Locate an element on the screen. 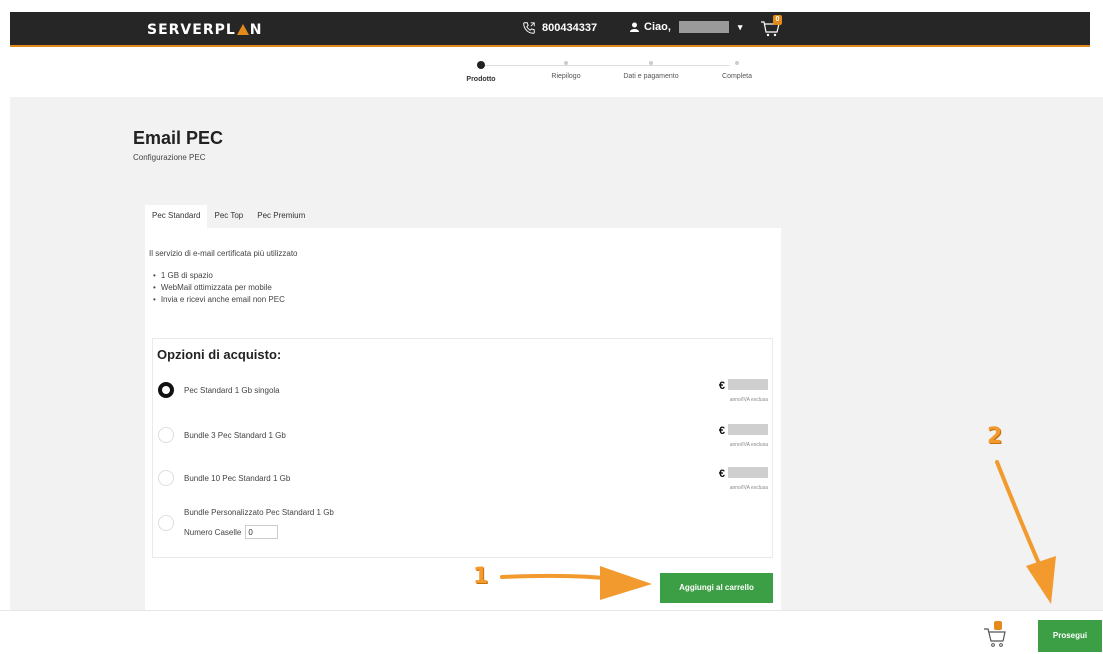  product-tabs: Pec Standard Pec Top Pec Premium is located at coordinates (228, 216).